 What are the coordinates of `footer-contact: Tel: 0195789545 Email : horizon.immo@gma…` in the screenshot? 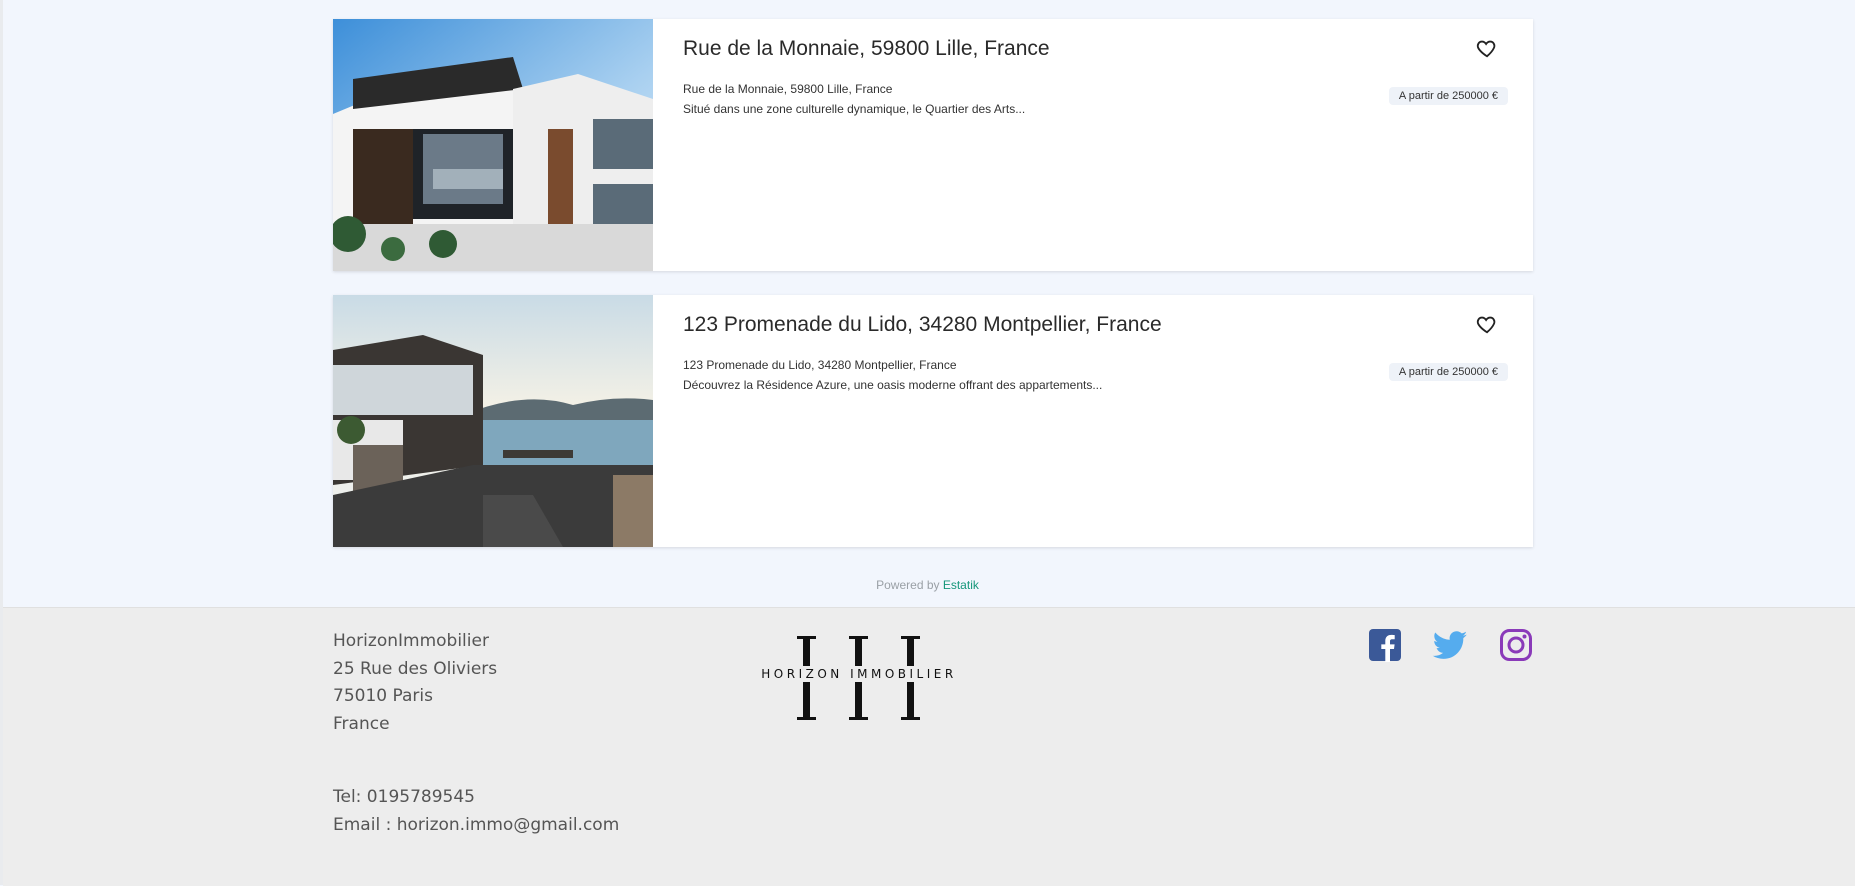 It's located at (476, 811).